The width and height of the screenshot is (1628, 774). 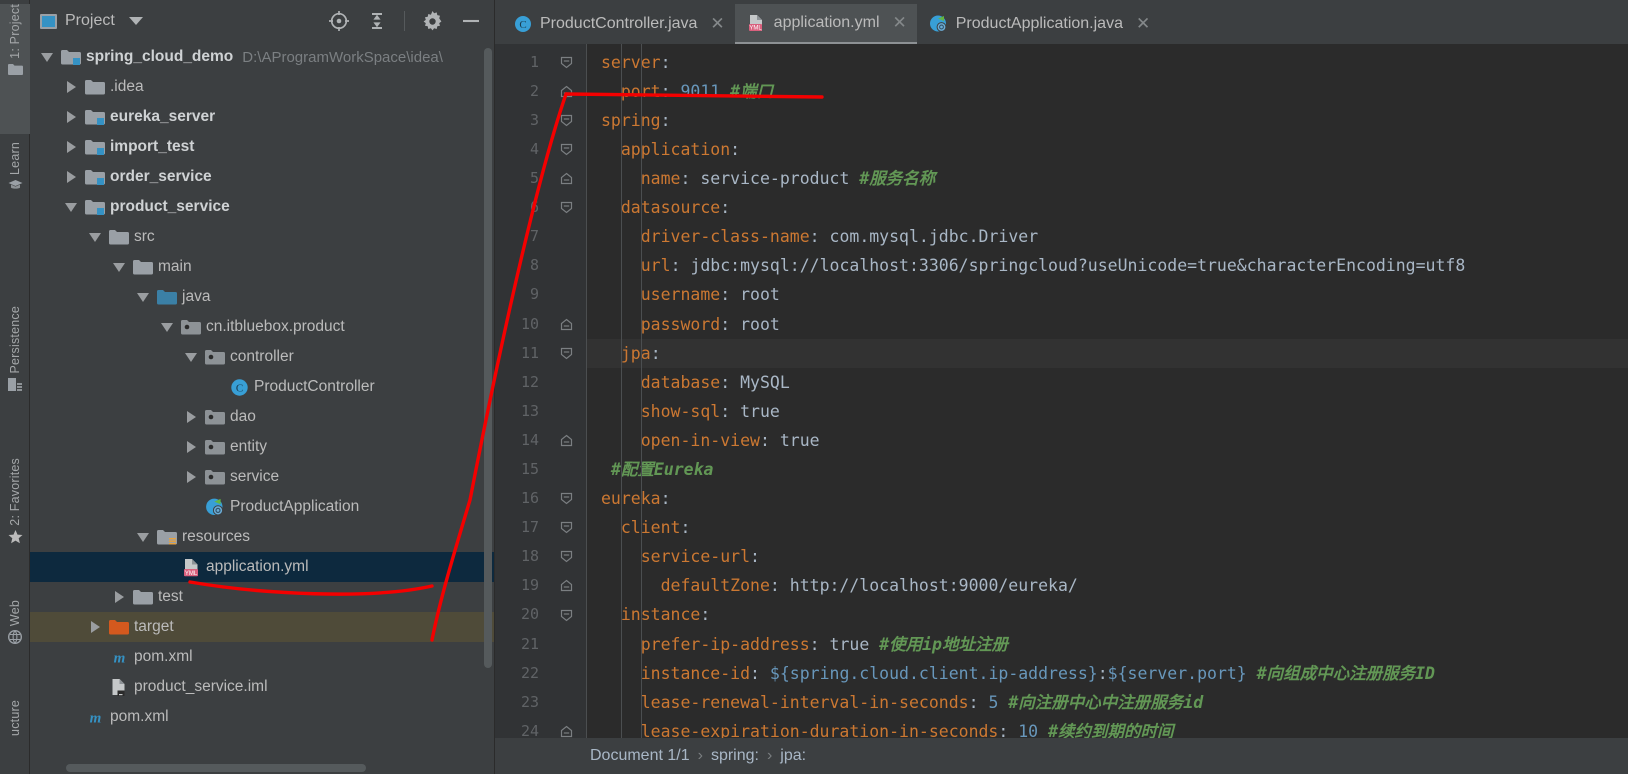 I want to click on code-line: open-in-view: true, so click(x=1107, y=440).